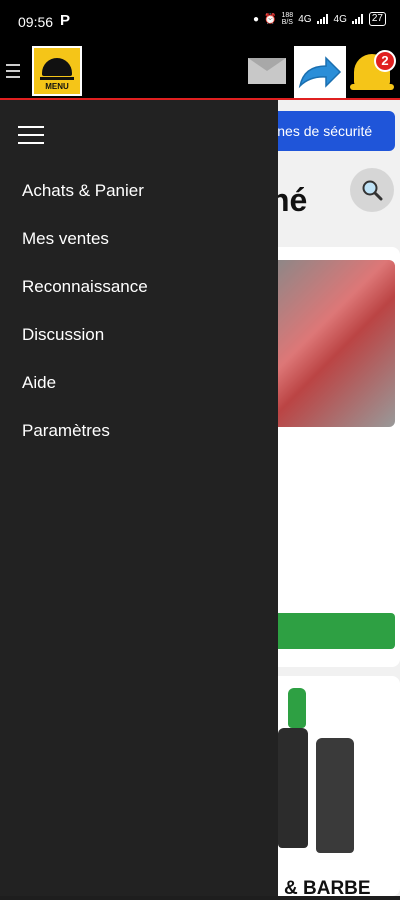 The height and width of the screenshot is (900, 400). Describe the element at coordinates (36, 22) in the screenshot. I see `status-time: 09:56` at that location.